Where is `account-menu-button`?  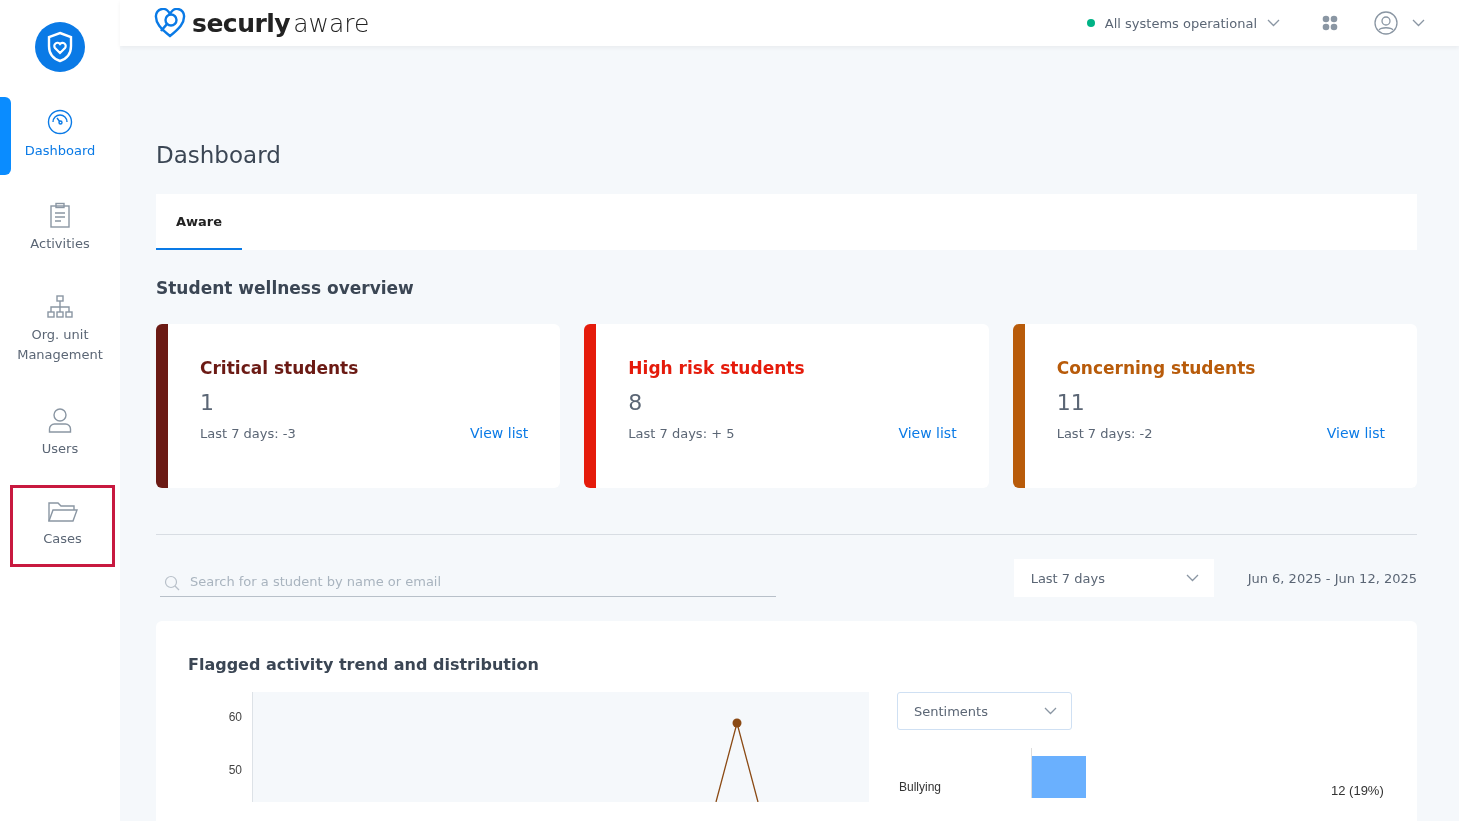
account-menu-button is located at coordinates (1399, 23).